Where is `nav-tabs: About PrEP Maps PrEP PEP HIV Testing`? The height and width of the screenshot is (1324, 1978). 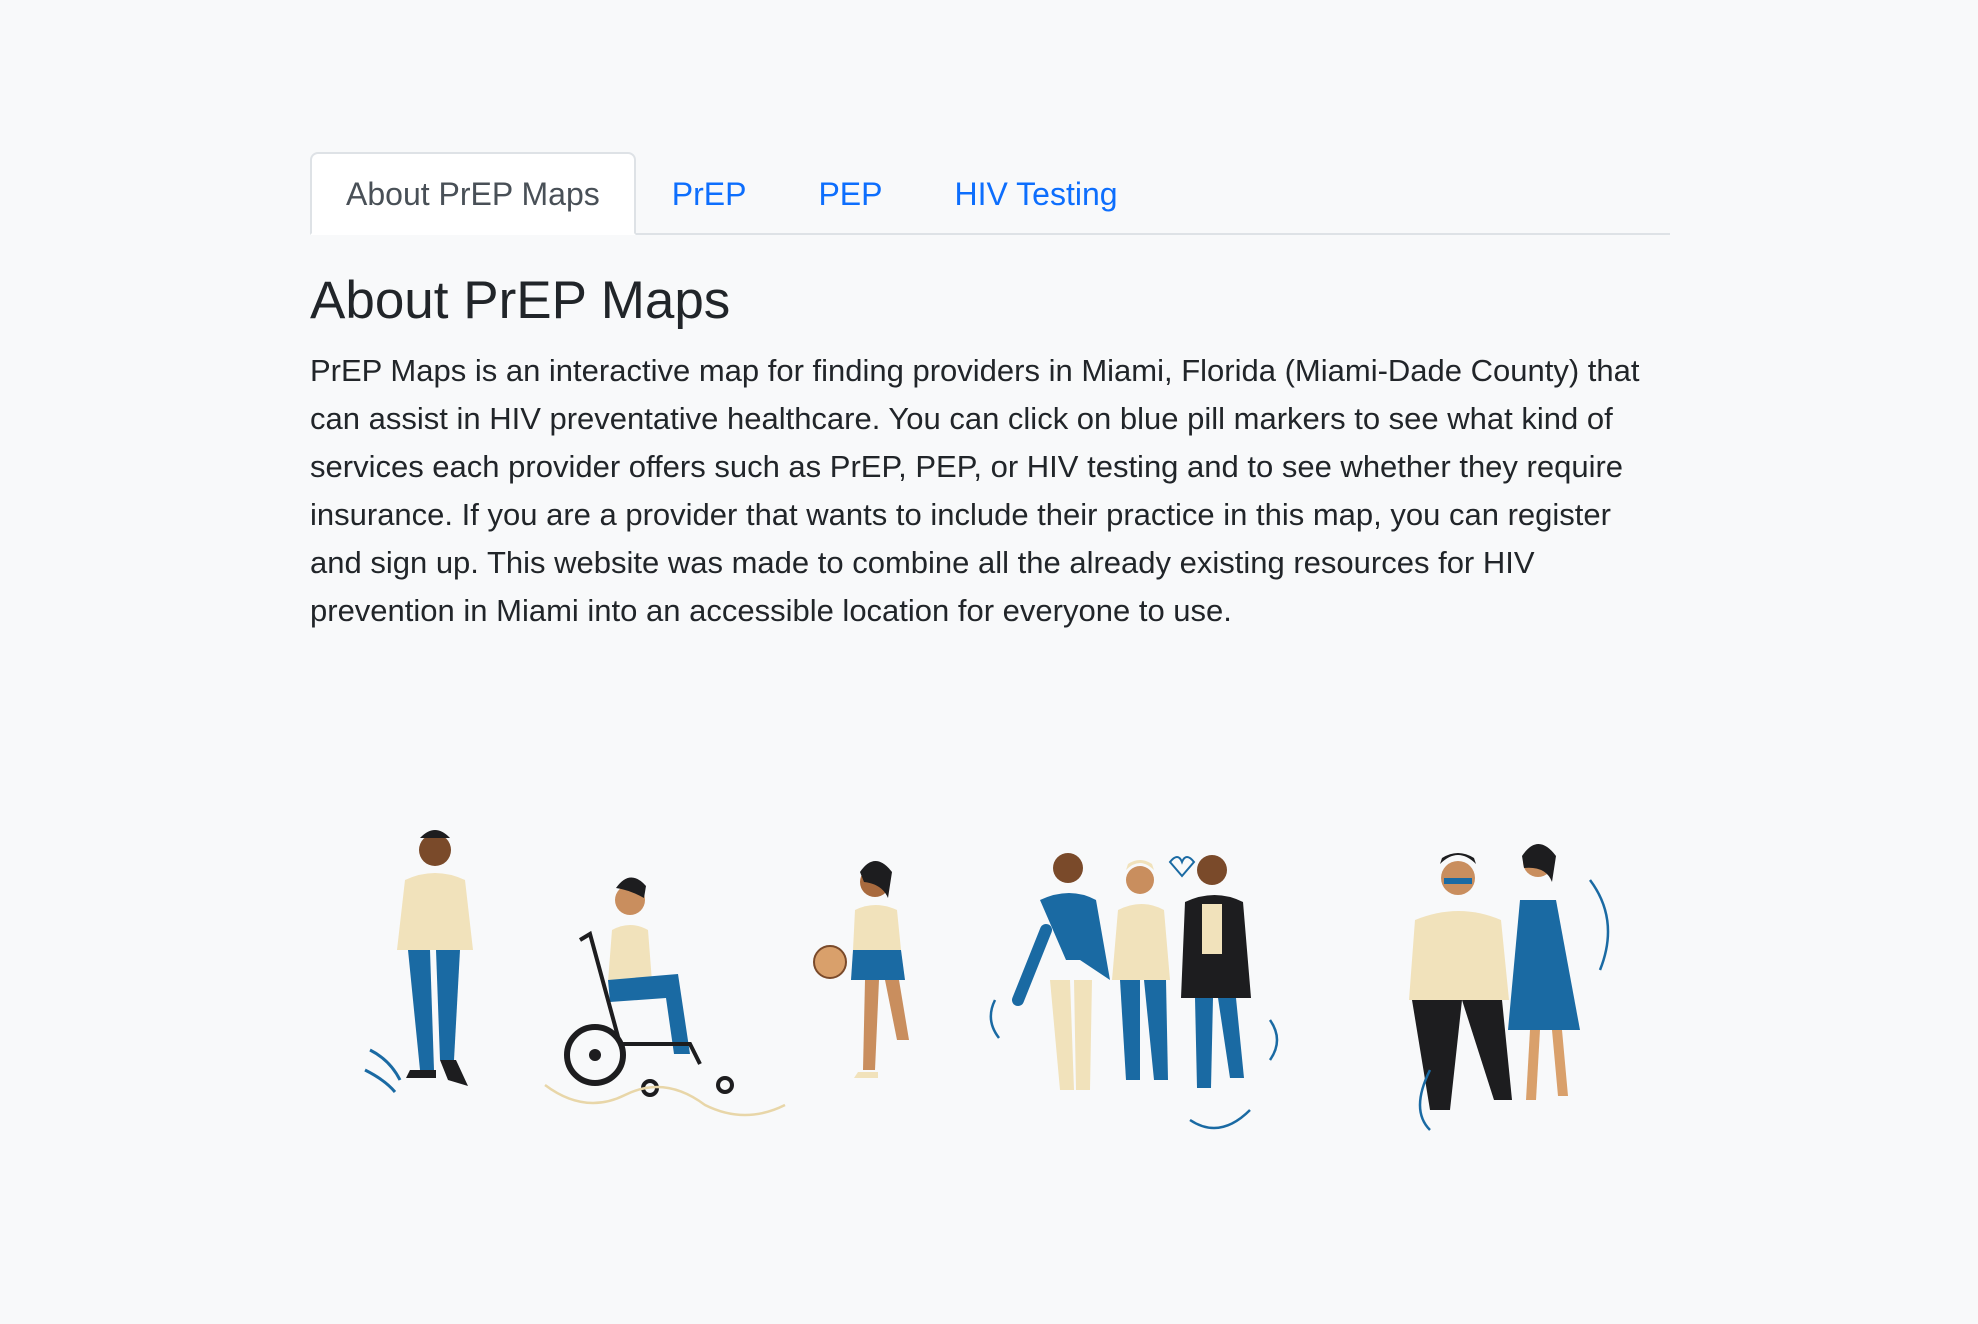
nav-tabs: About PrEP Maps PrEP PEP HIV Testing is located at coordinates (990, 193).